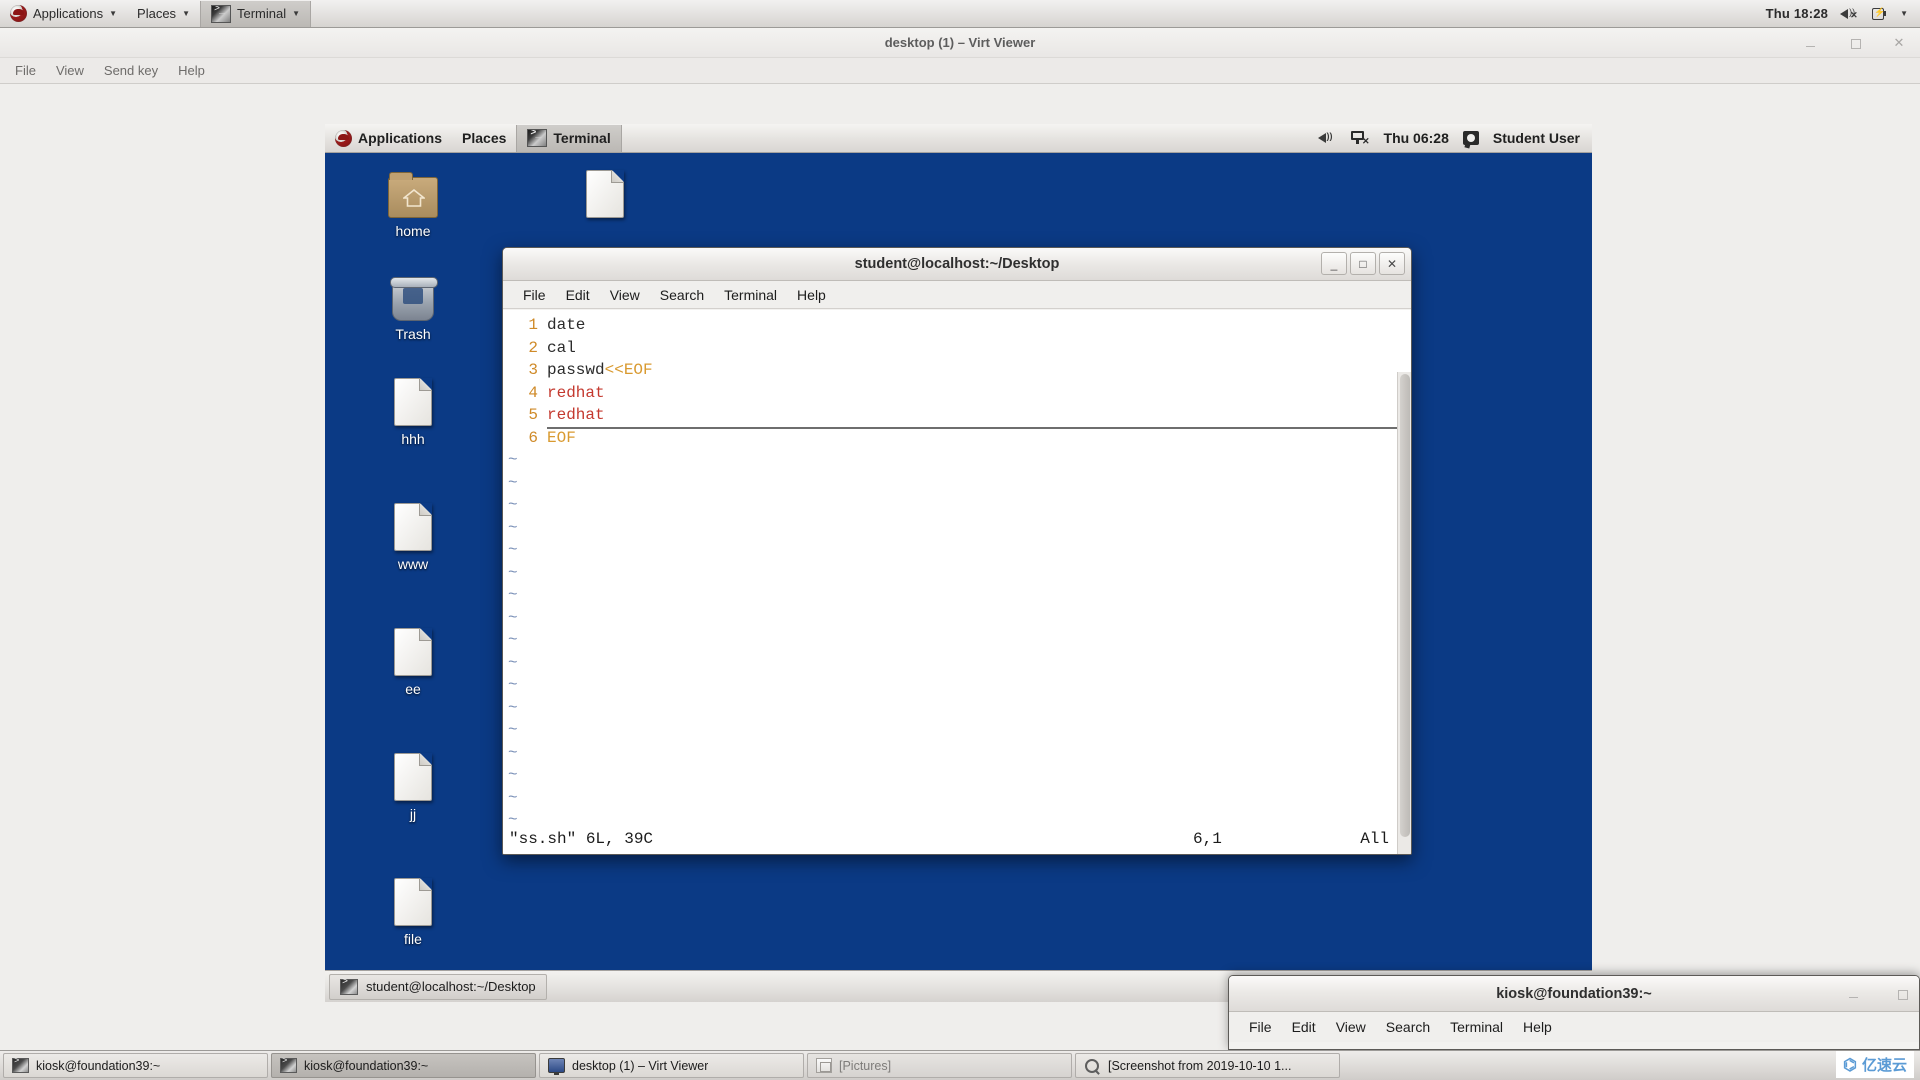  I want to click on guest-applications-menu: Applications, so click(388, 138).